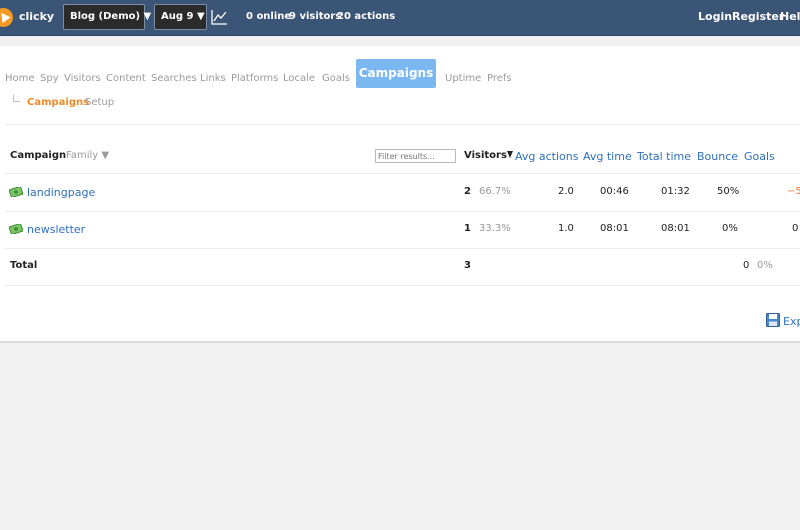 The height and width of the screenshot is (530, 800). What do you see at coordinates (36, 16) in the screenshot?
I see `brand-name: clicky` at bounding box center [36, 16].